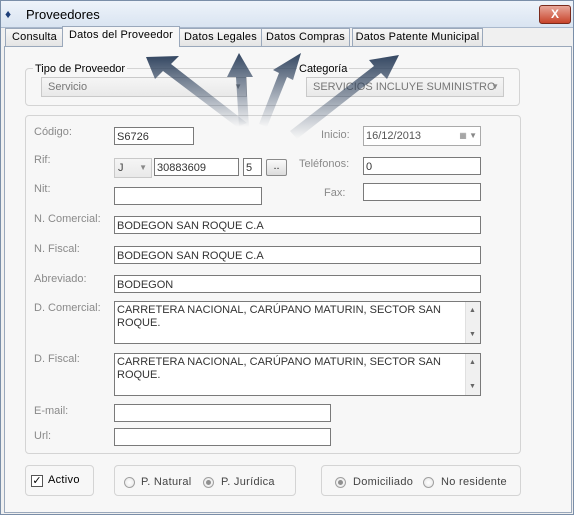 The image size is (574, 516). I want to click on window-title: Proveedores, so click(63, 14).